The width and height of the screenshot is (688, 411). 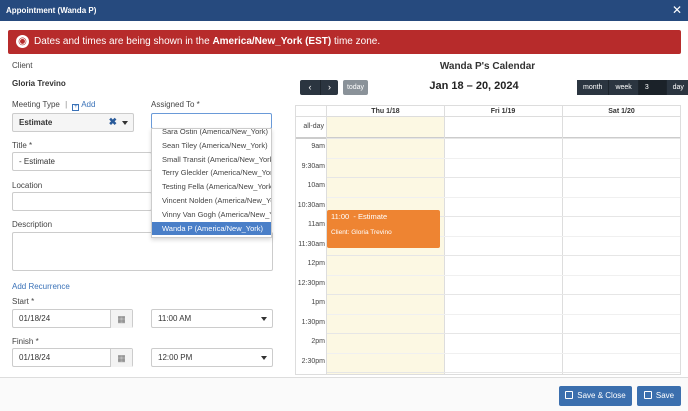 I want to click on assignee-option: Terry Gleckler (America/New_York), so click(x=211, y=173).